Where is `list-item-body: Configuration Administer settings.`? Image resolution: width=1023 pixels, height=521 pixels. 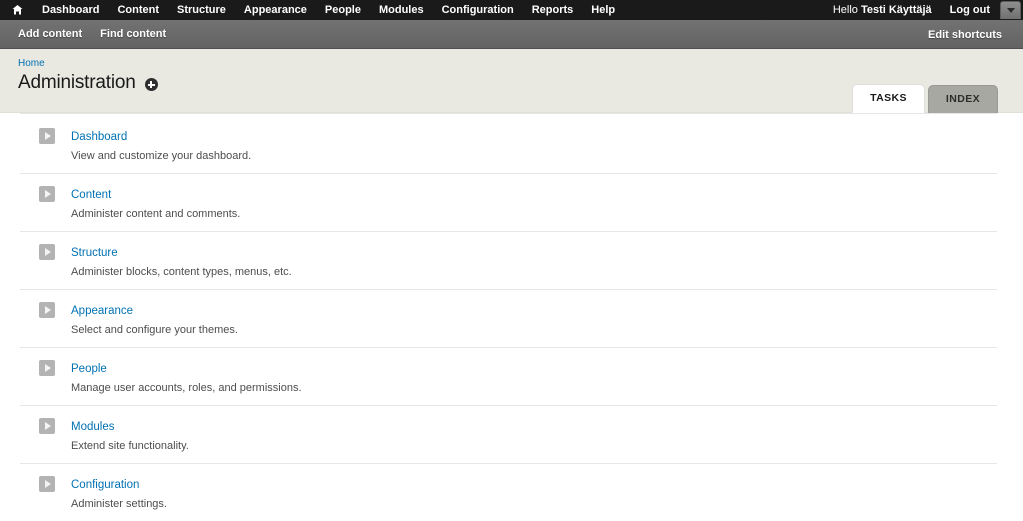 list-item-body: Configuration Administer settings. is located at coordinates (534, 493).